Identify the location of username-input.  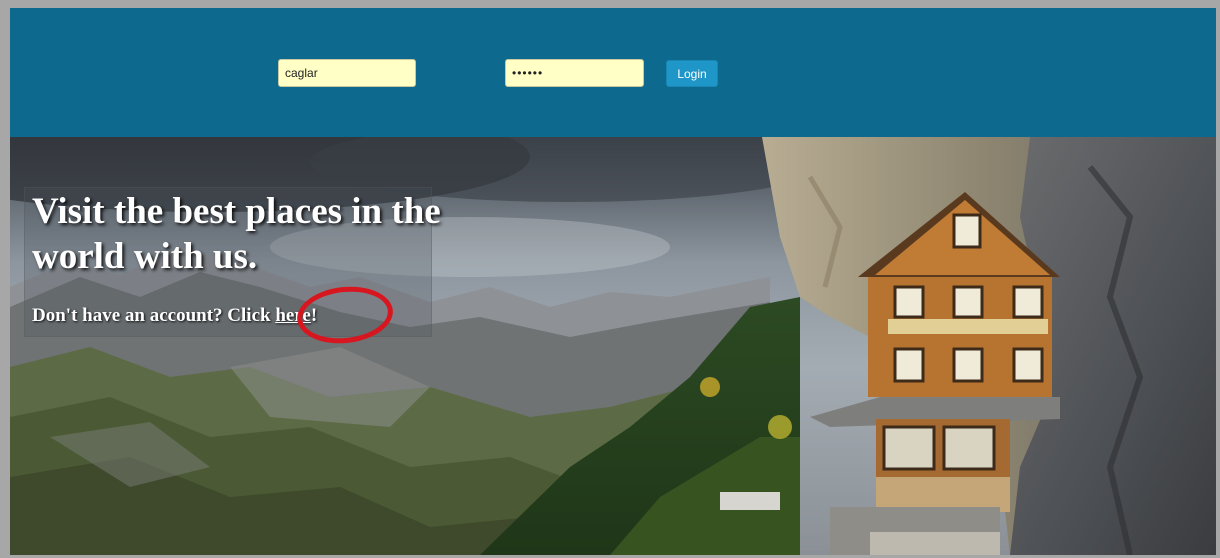
(347, 73).